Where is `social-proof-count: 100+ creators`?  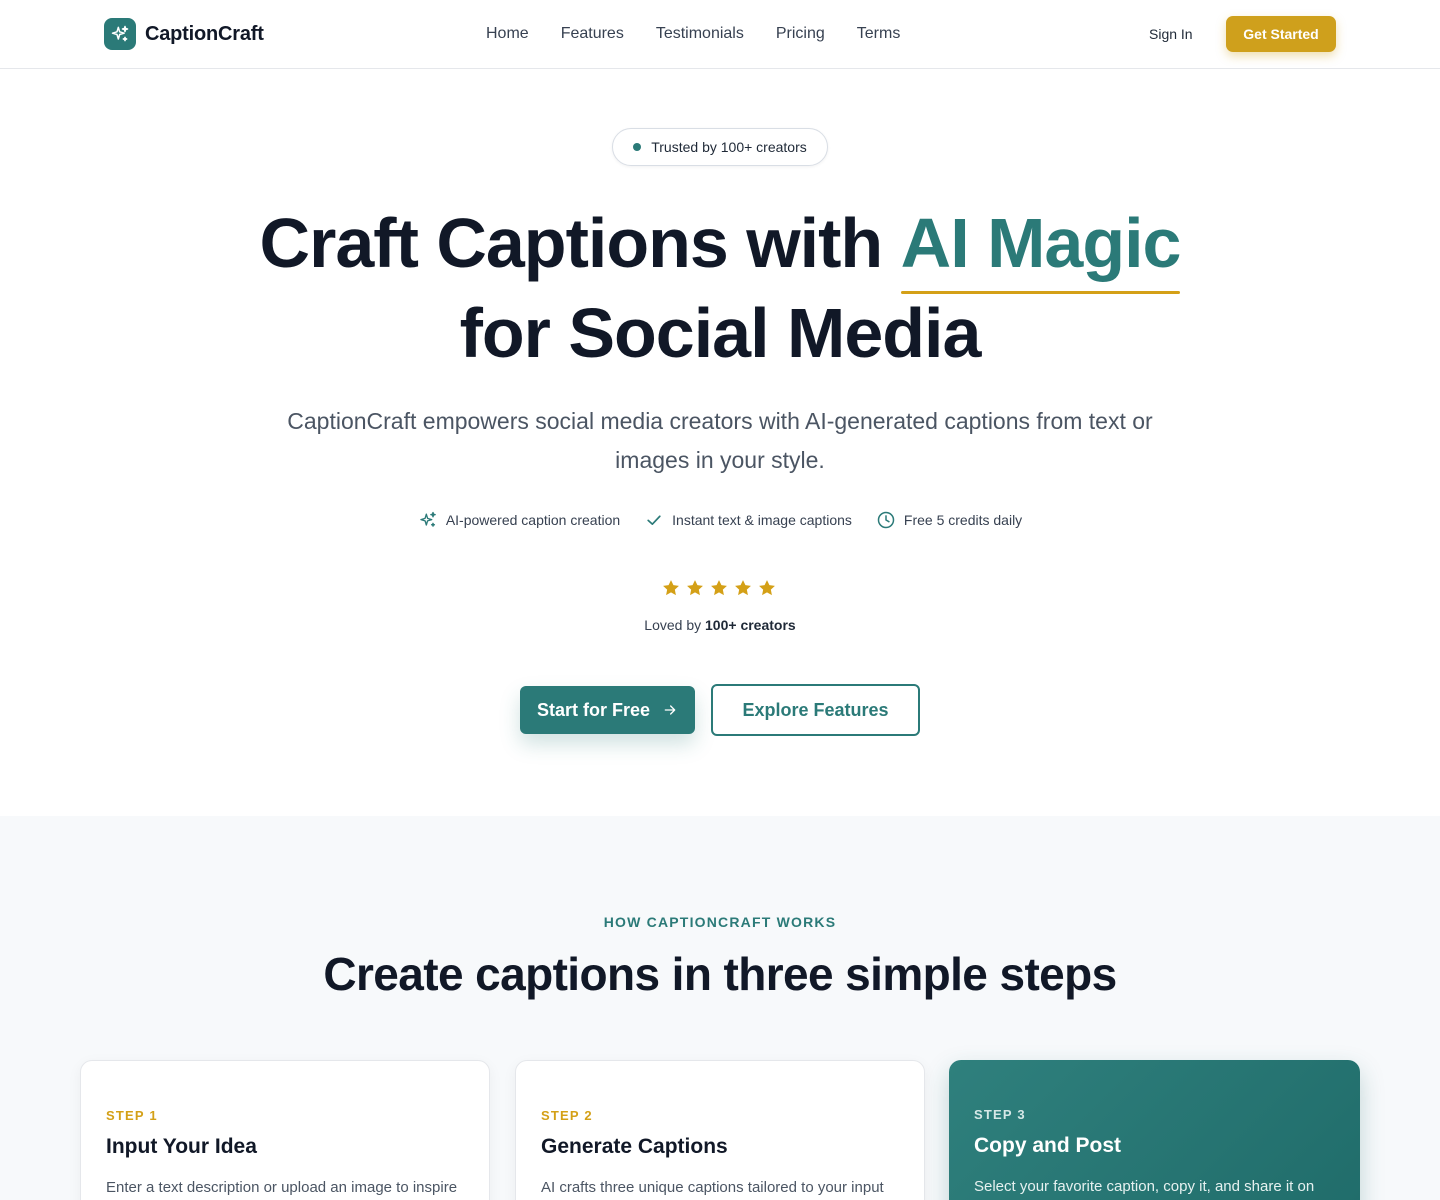 social-proof-count: 100+ creators is located at coordinates (750, 625).